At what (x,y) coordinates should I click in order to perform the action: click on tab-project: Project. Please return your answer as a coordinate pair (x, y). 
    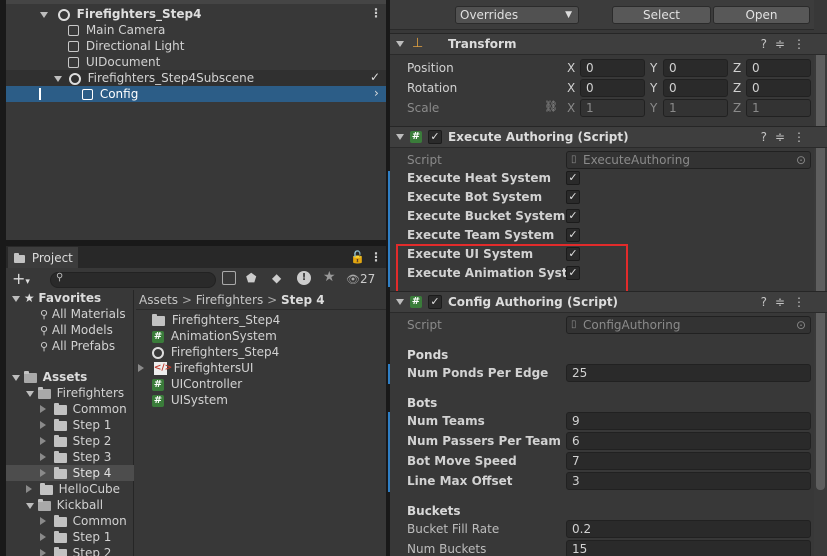
    Looking at the image, I should click on (43, 257).